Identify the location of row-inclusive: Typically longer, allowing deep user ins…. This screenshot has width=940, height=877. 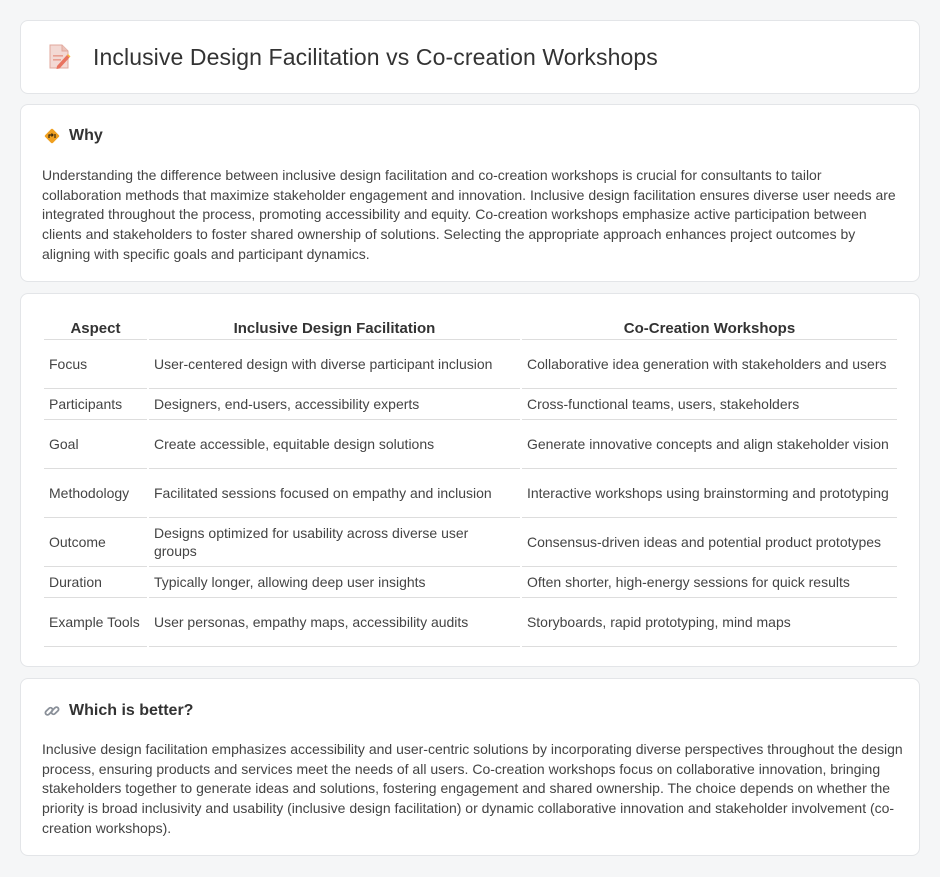
(334, 582).